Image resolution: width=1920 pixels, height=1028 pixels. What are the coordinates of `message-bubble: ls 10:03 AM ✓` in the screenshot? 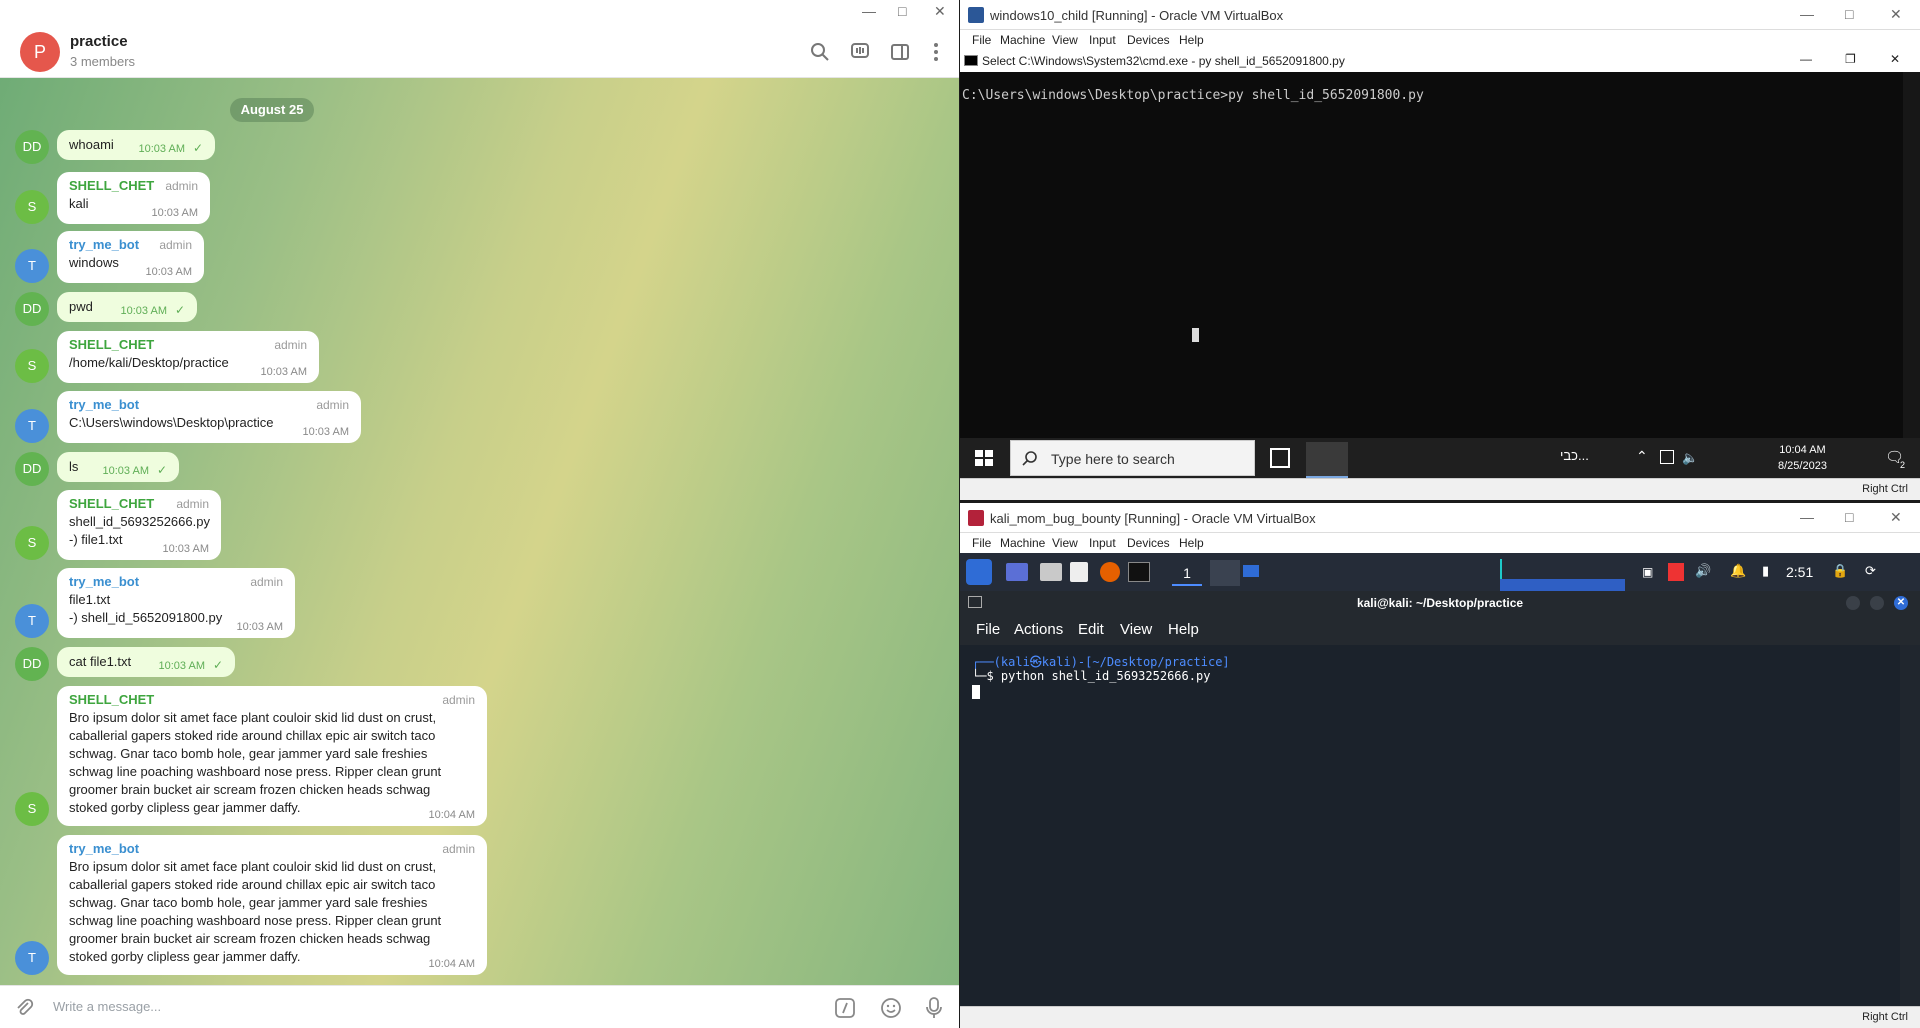 It's located at (118, 467).